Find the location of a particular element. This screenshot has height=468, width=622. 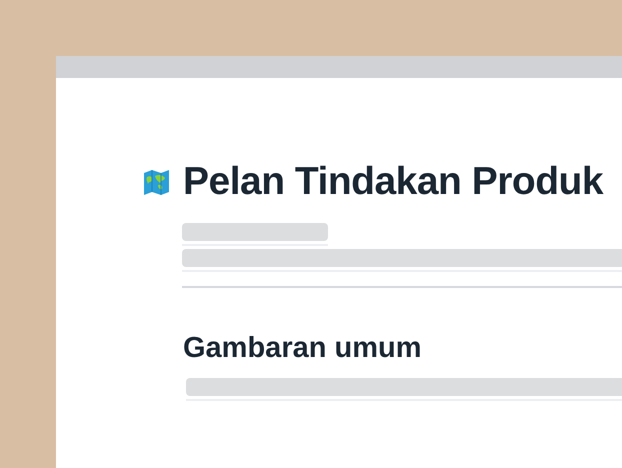

map-icon is located at coordinates (156, 182).